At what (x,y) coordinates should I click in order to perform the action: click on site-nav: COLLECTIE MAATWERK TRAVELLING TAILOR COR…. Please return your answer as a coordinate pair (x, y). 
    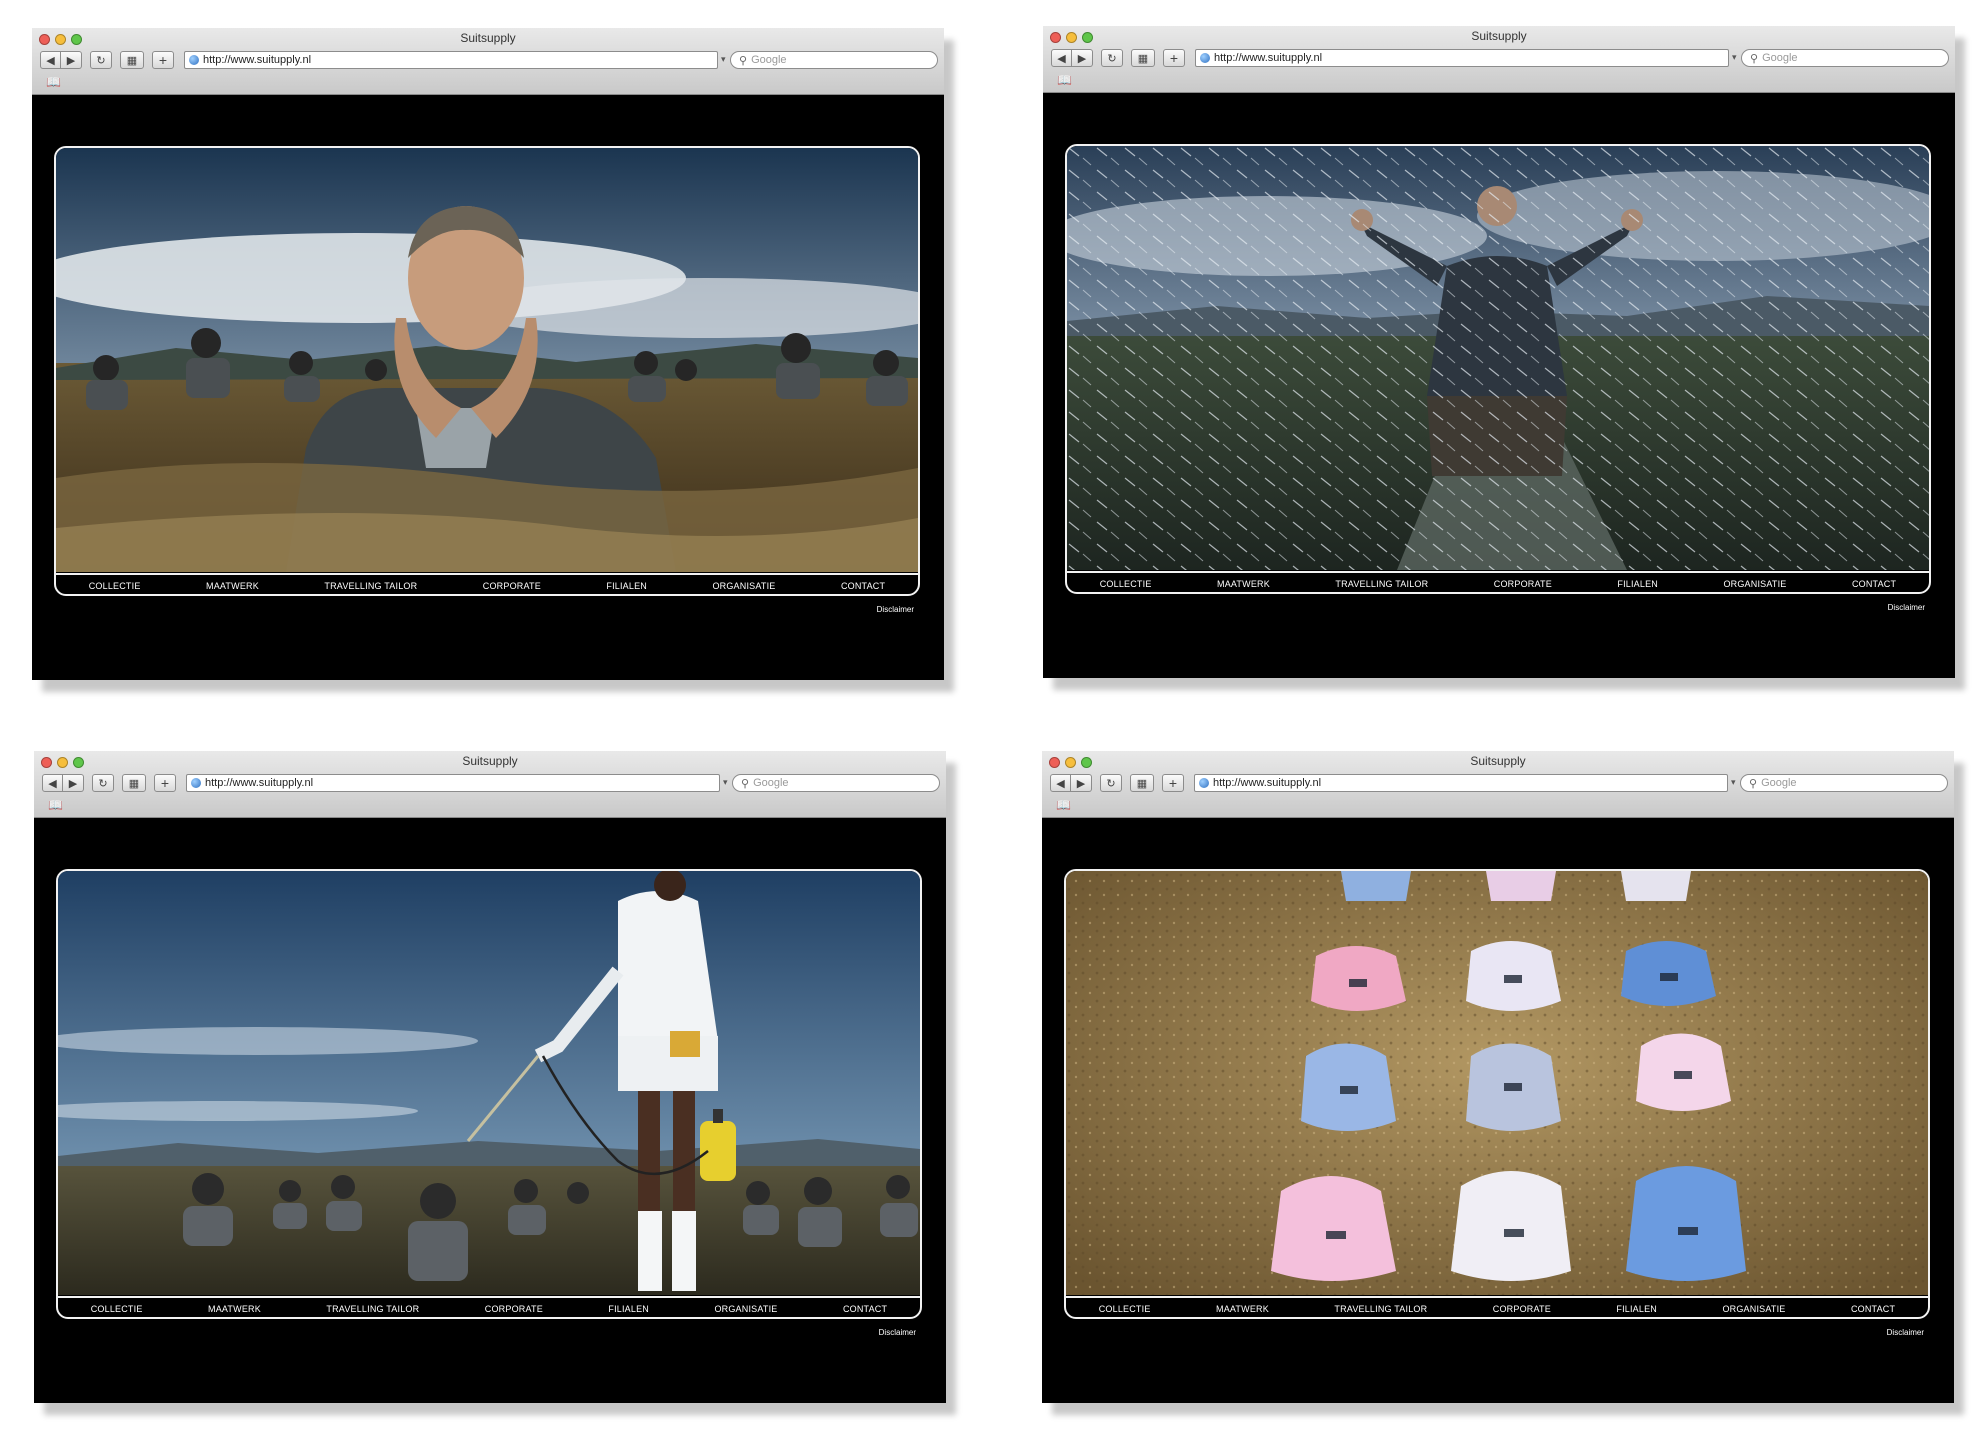
    Looking at the image, I should click on (1497, 1306).